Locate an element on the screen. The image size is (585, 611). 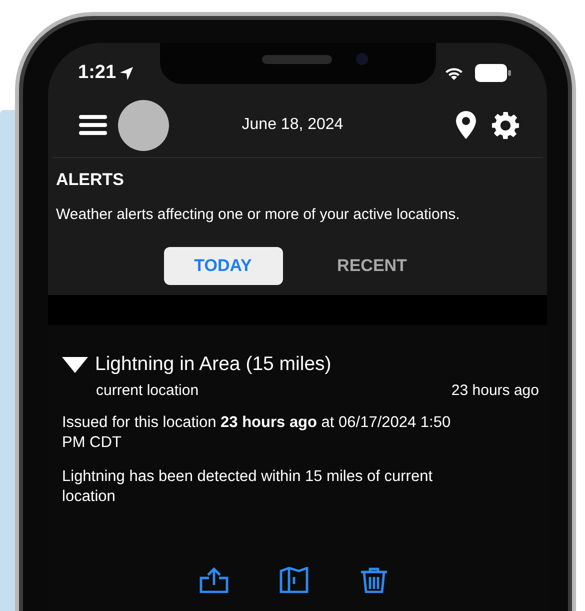
section-description: Weather alerts affecting one or more of your active locations. is located at coordinates (258, 214).